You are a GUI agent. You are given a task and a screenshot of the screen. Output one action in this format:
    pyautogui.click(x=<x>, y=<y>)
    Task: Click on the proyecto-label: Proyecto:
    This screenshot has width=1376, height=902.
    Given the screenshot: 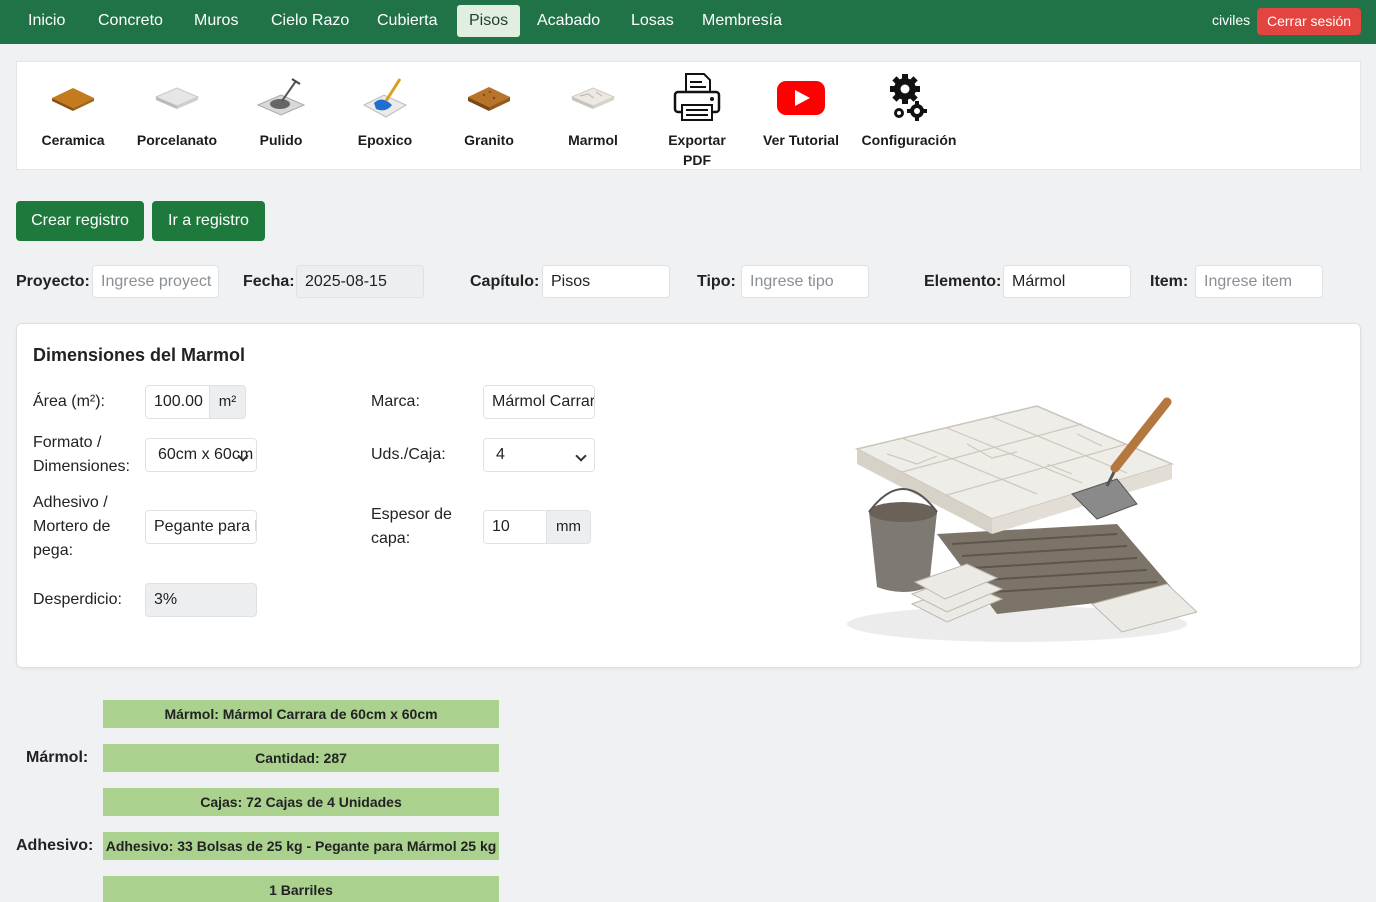 What is the action you would take?
    pyautogui.click(x=53, y=281)
    